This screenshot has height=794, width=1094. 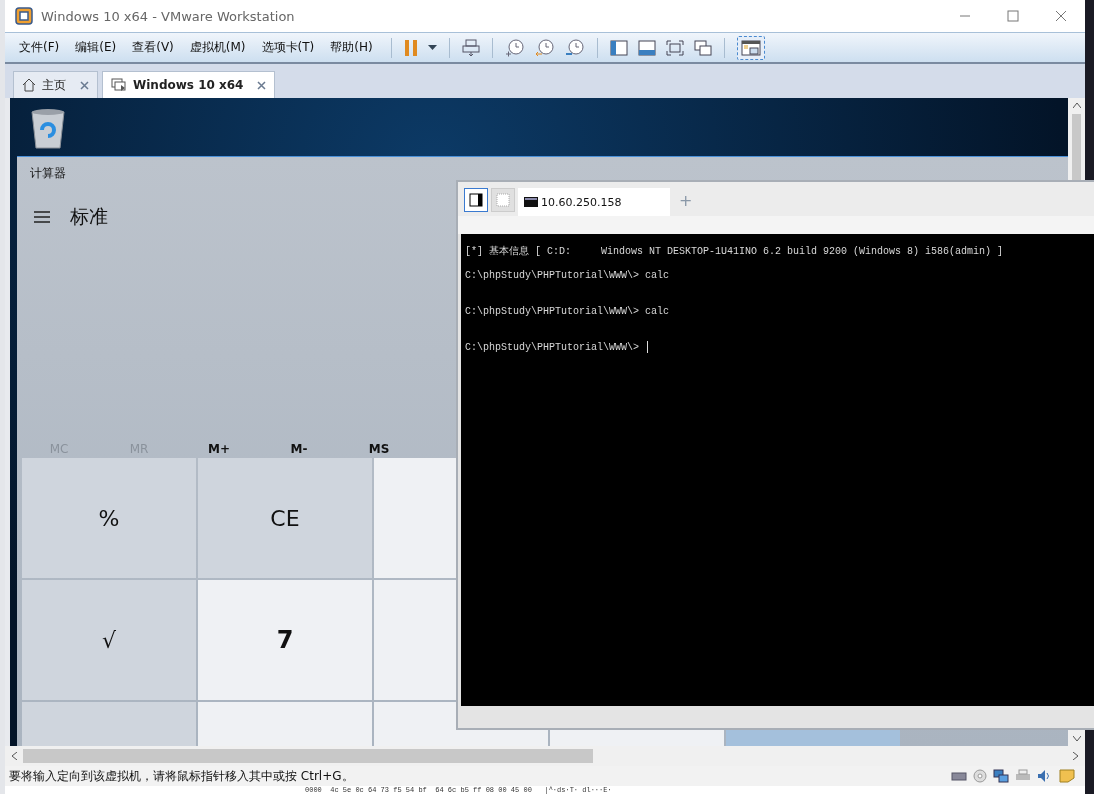 I want to click on key-button: %, so click(x=109, y=518).